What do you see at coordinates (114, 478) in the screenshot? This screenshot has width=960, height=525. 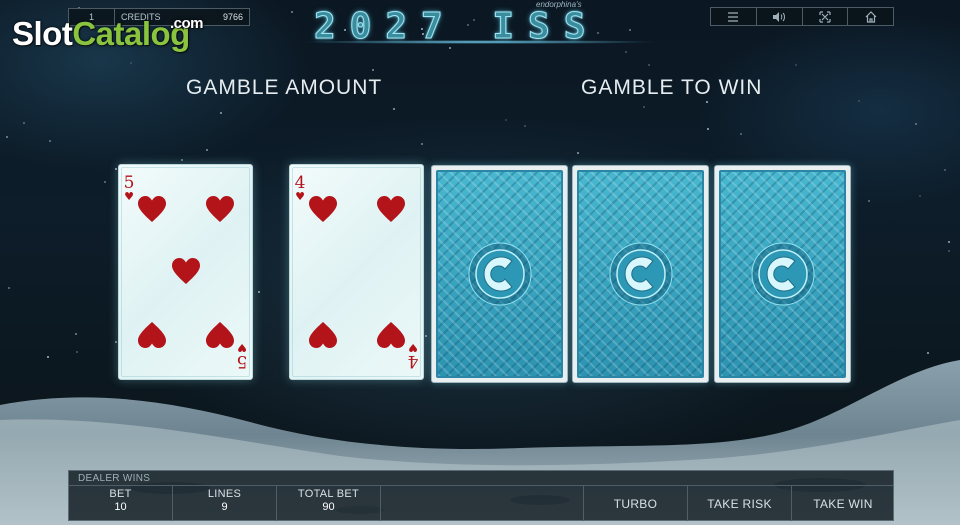 I see `status-message: DEALER WINS` at bounding box center [114, 478].